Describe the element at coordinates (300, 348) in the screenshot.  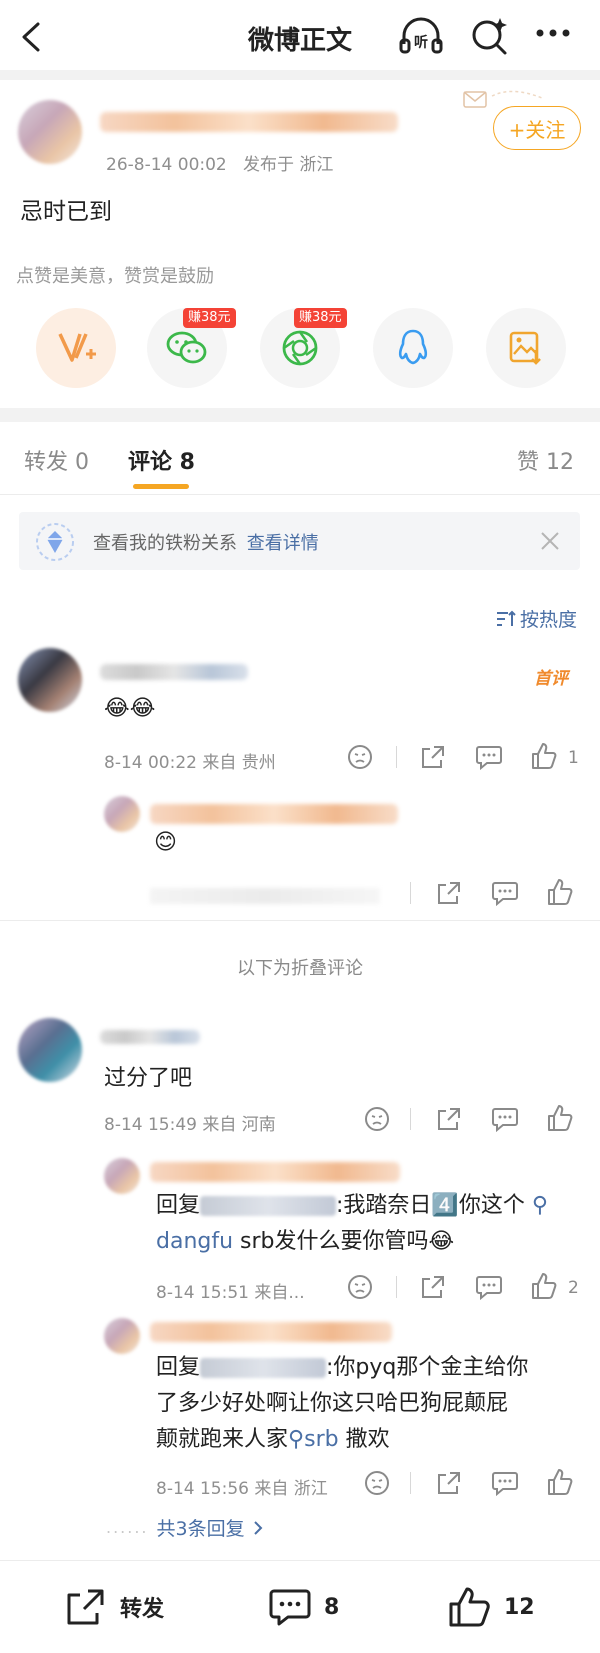
I see `moments-shutter-icon` at that location.